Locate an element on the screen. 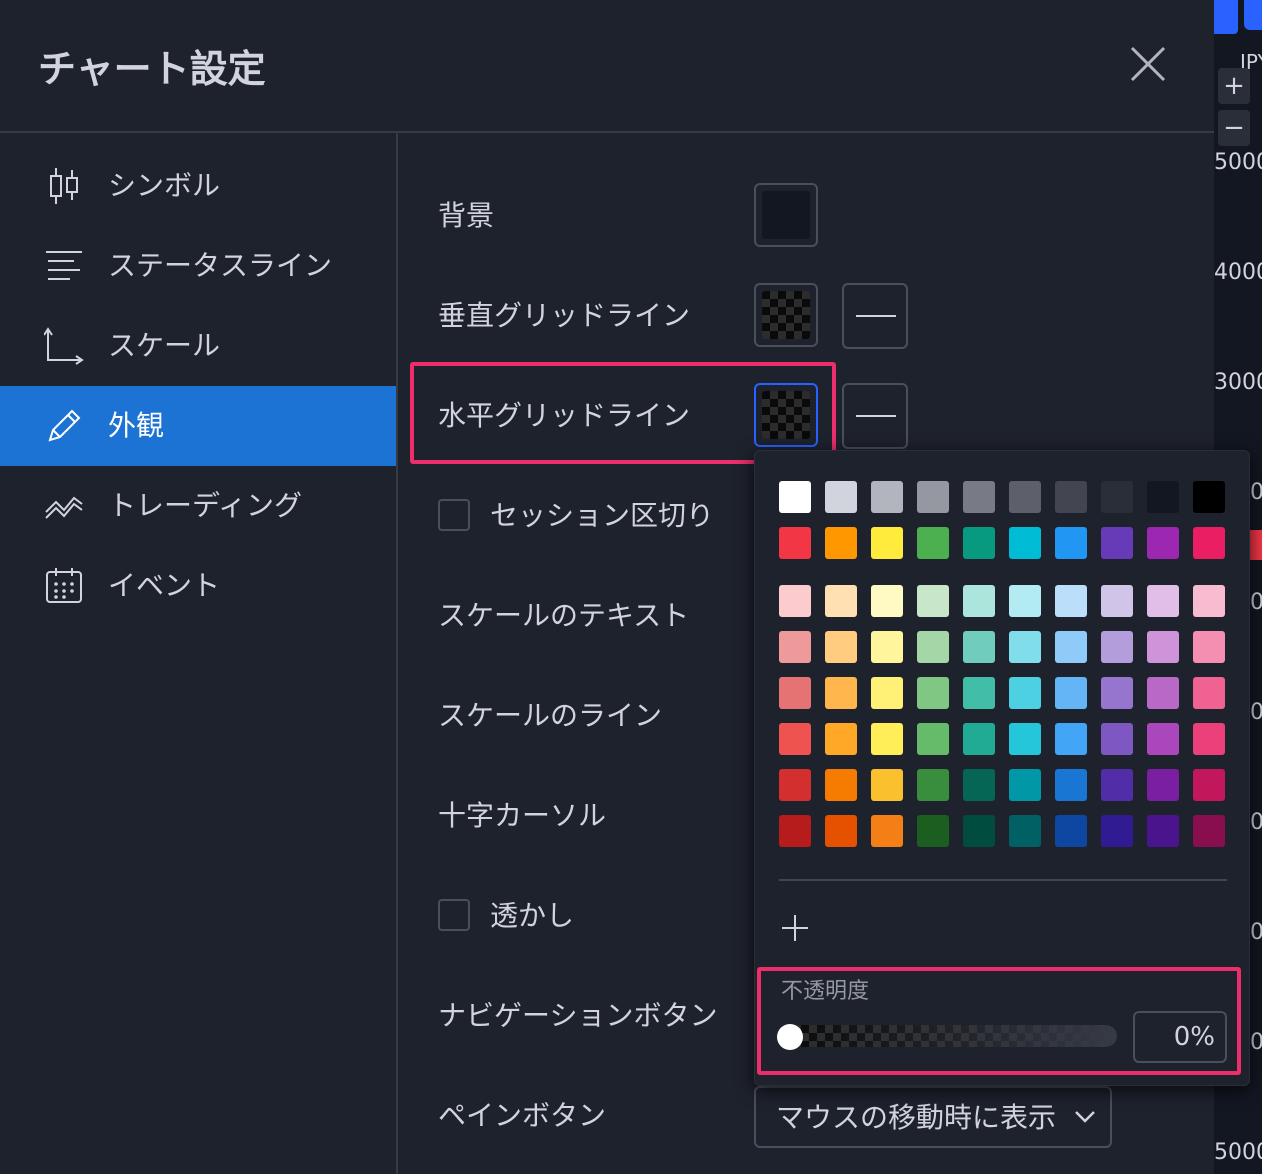  vertical-grid-line-style-button is located at coordinates (875, 316).